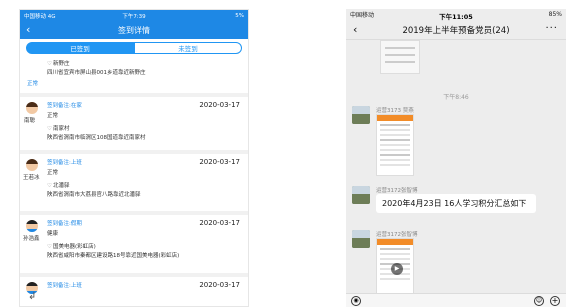  What do you see at coordinates (239, 15) in the screenshot?
I see `battery-label: 5%` at bounding box center [239, 15].